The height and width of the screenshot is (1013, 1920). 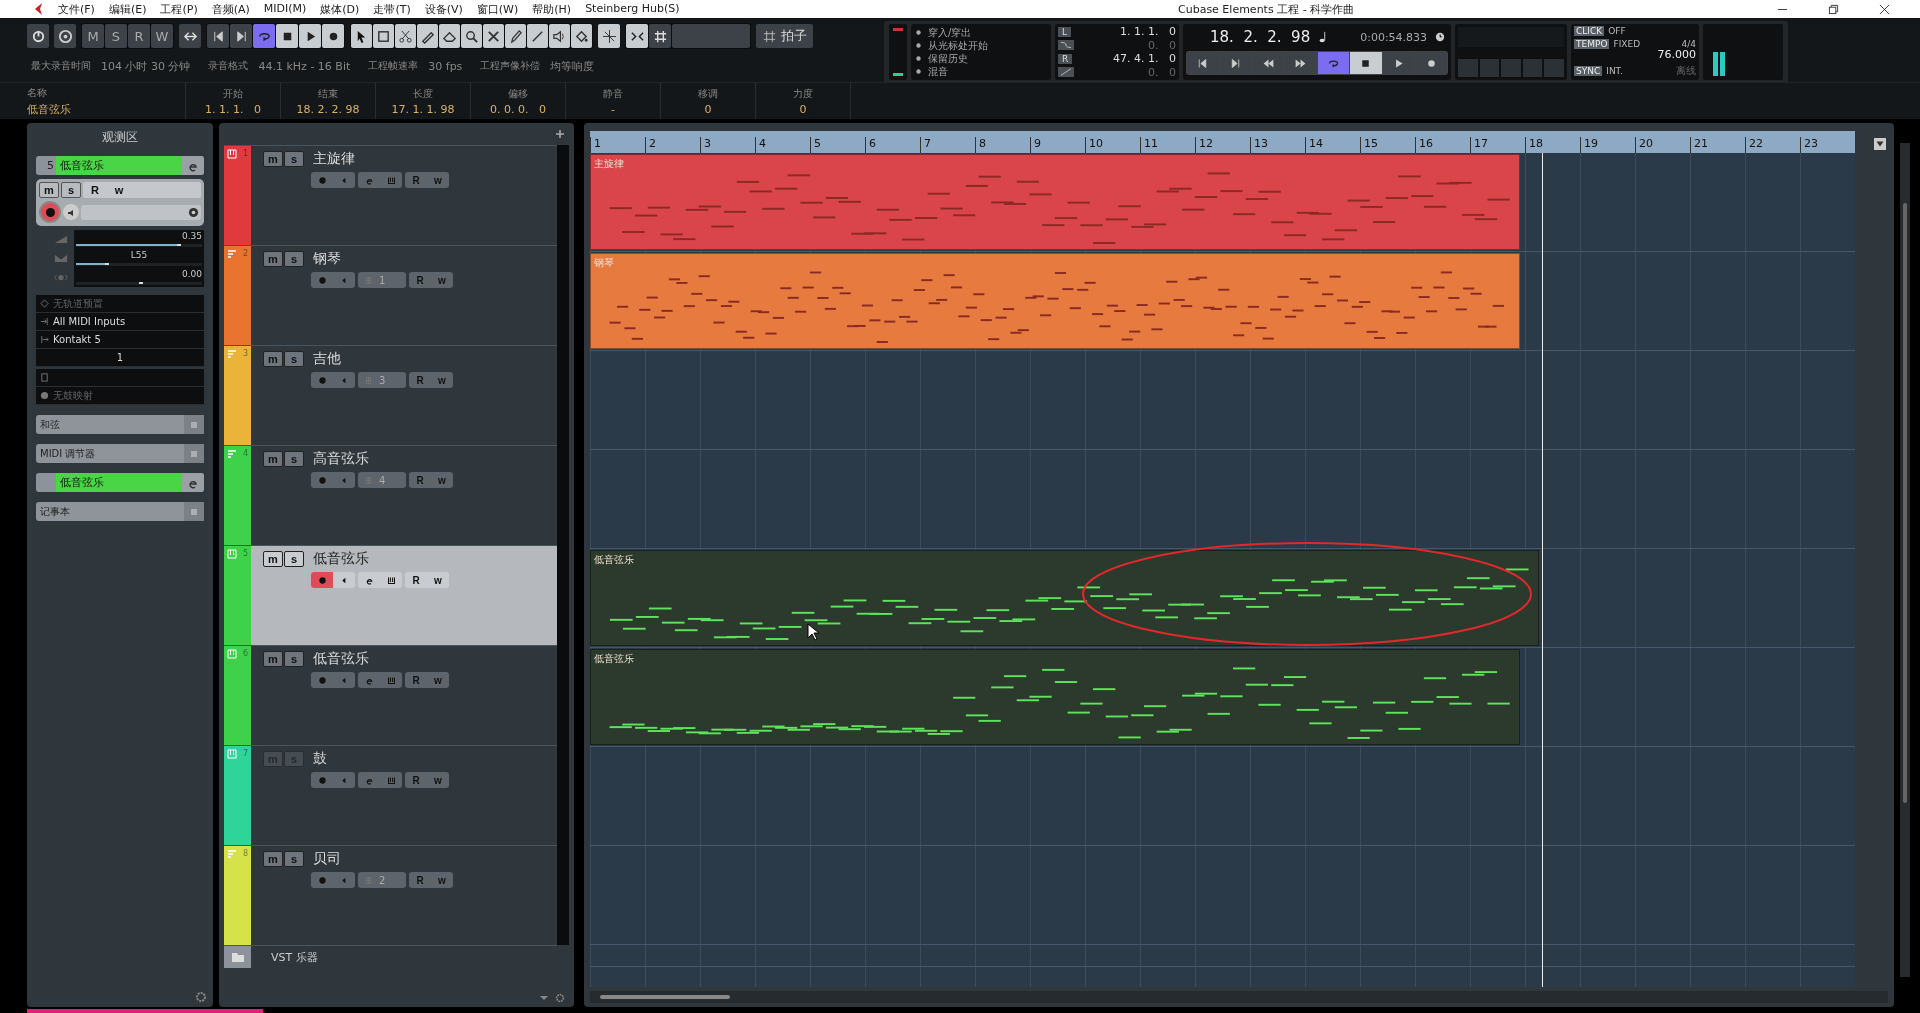 What do you see at coordinates (327, 259) in the screenshot?
I see `track-name: 钢琴` at bounding box center [327, 259].